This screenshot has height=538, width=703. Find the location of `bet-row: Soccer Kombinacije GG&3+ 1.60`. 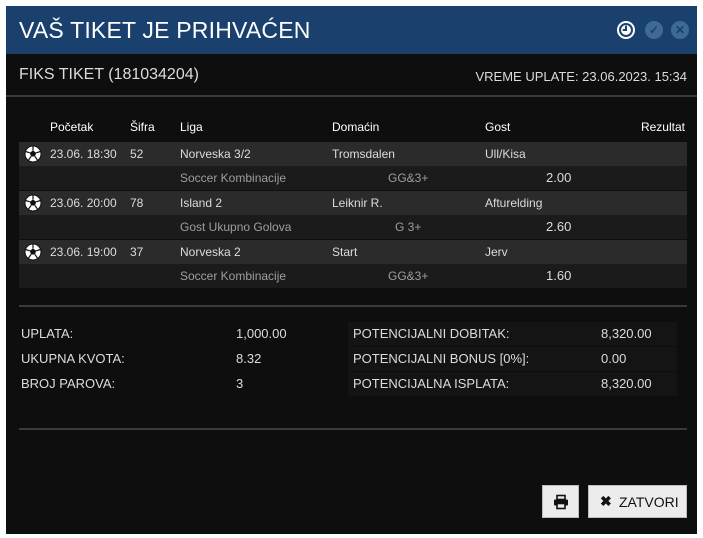

bet-row: Soccer Kombinacije GG&3+ 1.60 is located at coordinates (353, 276).